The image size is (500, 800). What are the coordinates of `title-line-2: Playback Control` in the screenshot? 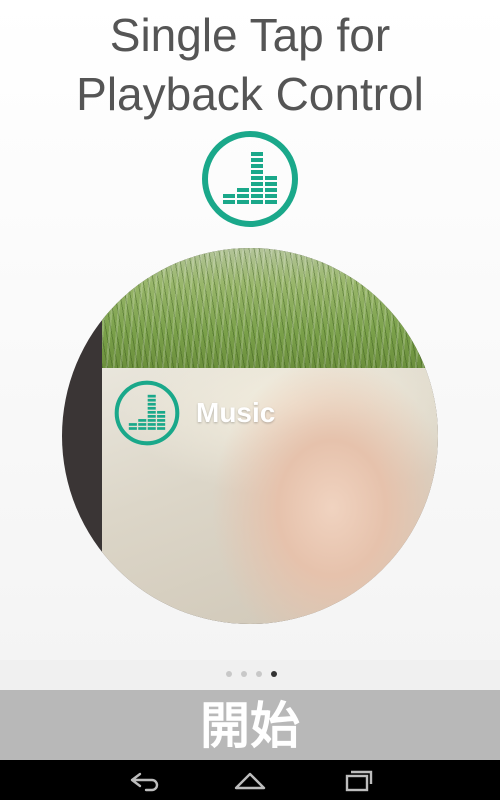 It's located at (250, 94).